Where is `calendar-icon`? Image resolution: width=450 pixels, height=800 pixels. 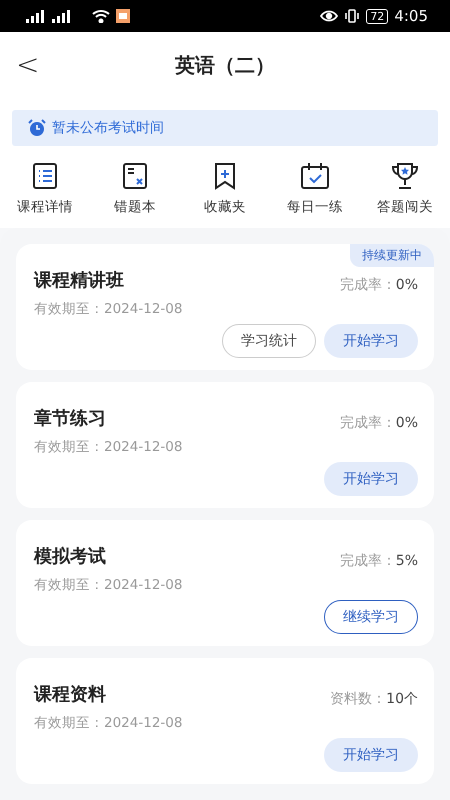
calendar-icon is located at coordinates (315, 176).